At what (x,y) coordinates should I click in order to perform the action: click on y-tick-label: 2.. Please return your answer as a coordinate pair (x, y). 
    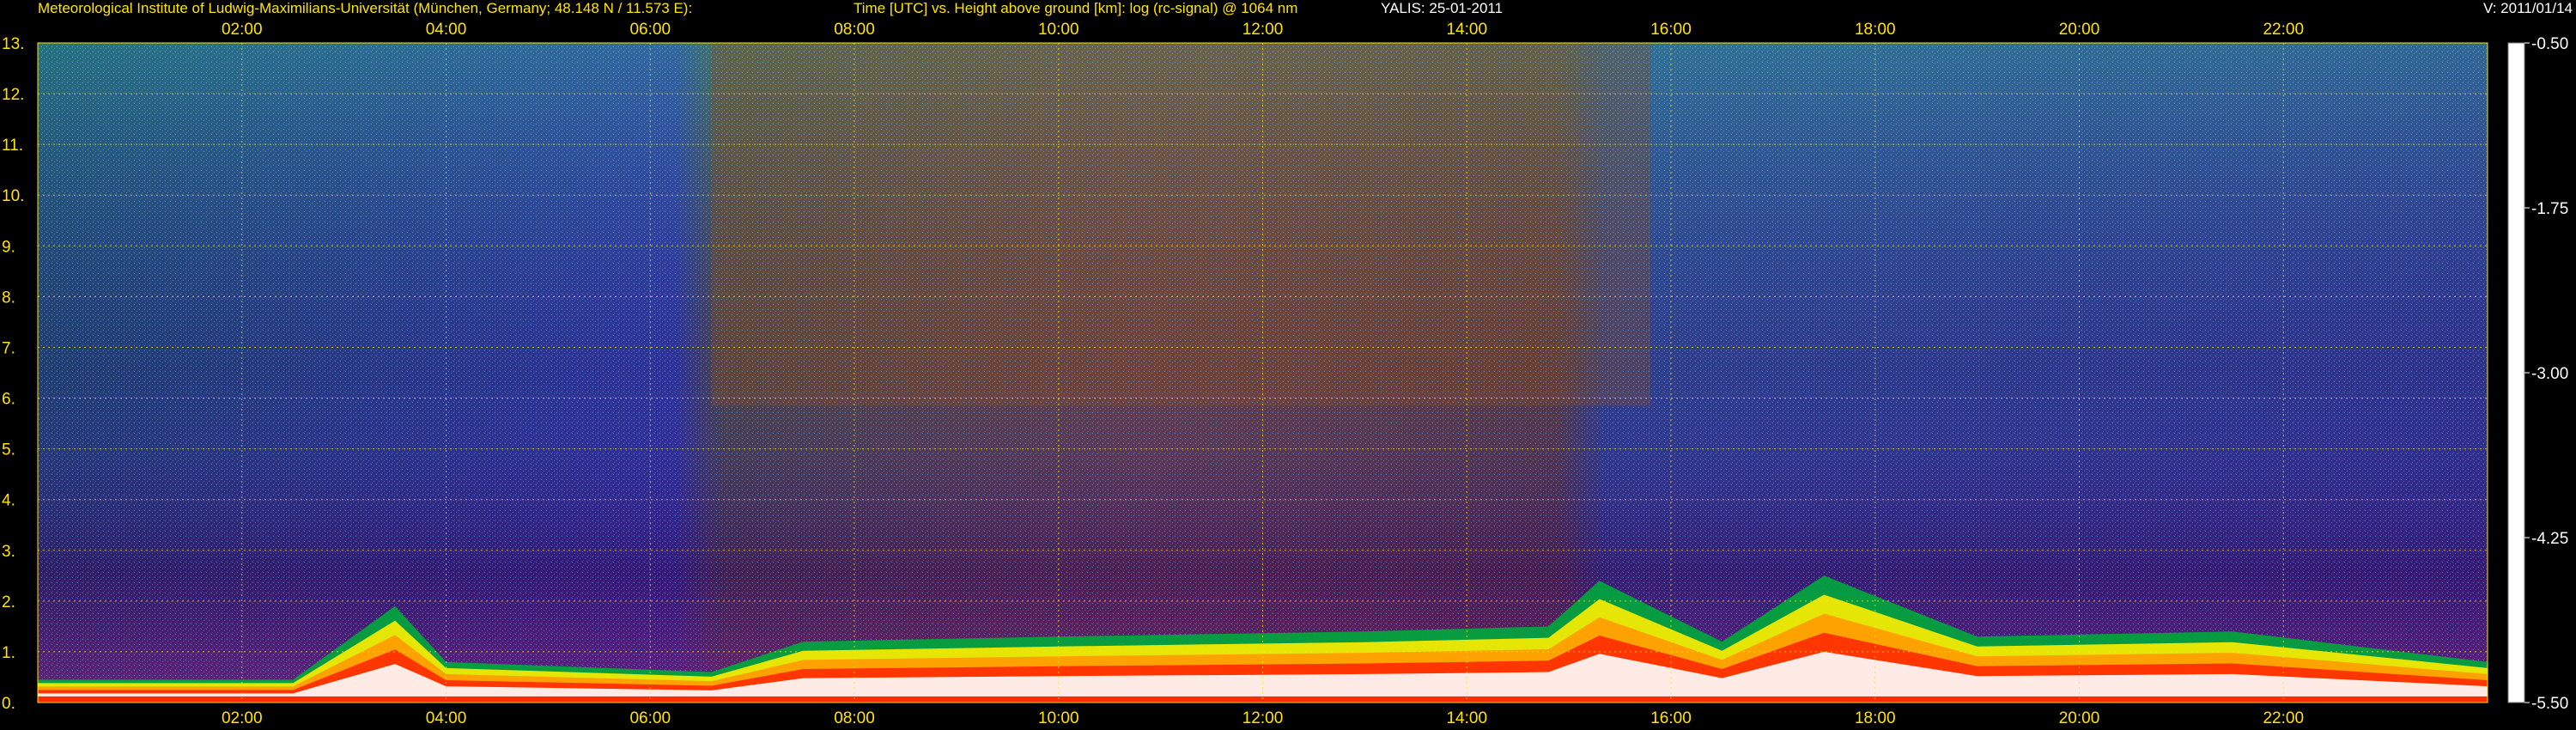
    Looking at the image, I should click on (9, 602).